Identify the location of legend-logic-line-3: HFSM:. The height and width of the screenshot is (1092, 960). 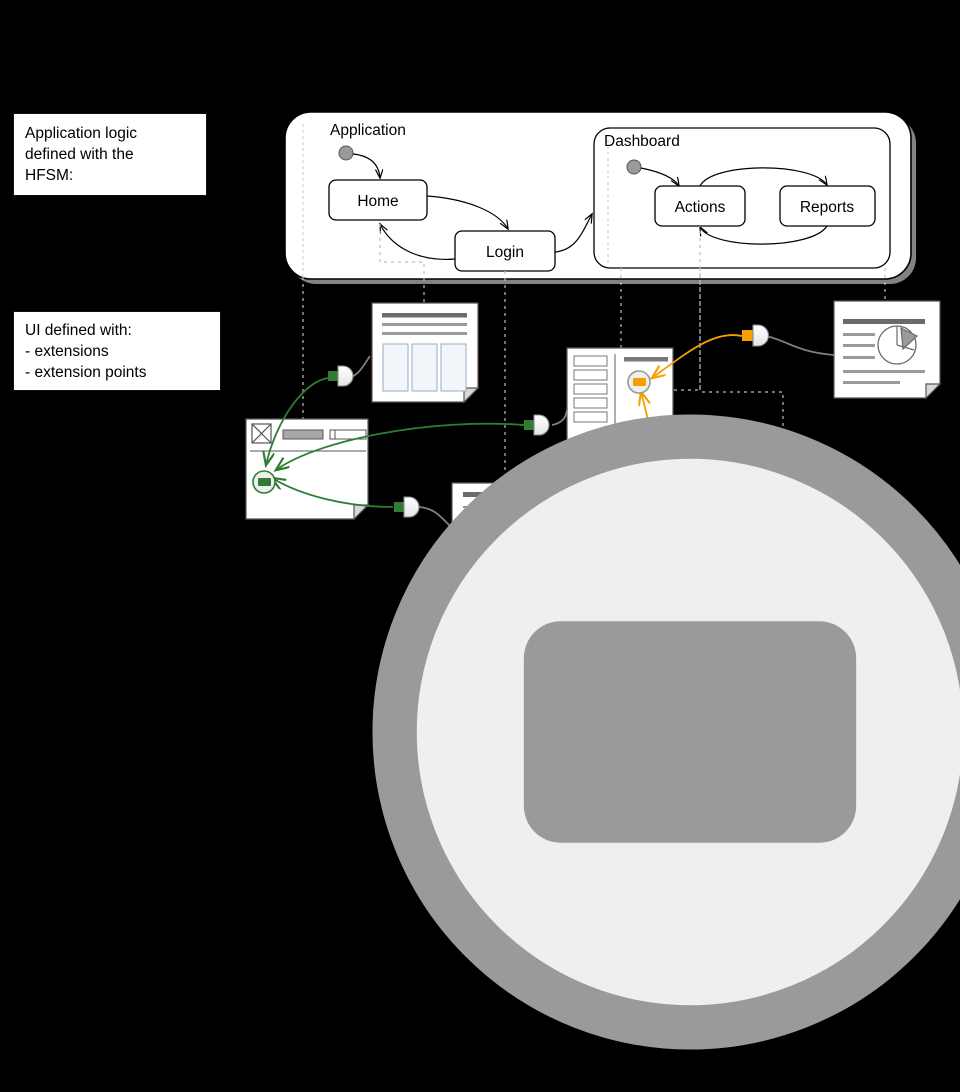
(49, 175).